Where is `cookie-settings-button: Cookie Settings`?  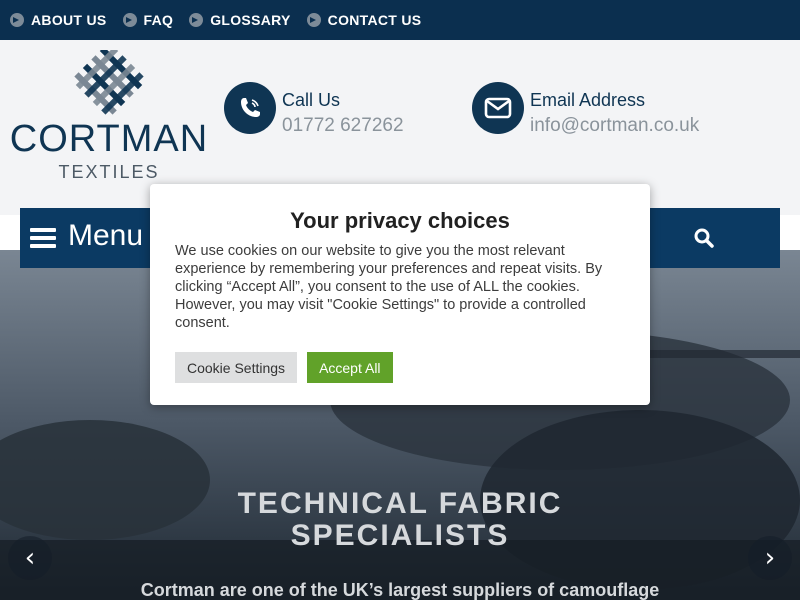 cookie-settings-button: Cookie Settings is located at coordinates (236, 367).